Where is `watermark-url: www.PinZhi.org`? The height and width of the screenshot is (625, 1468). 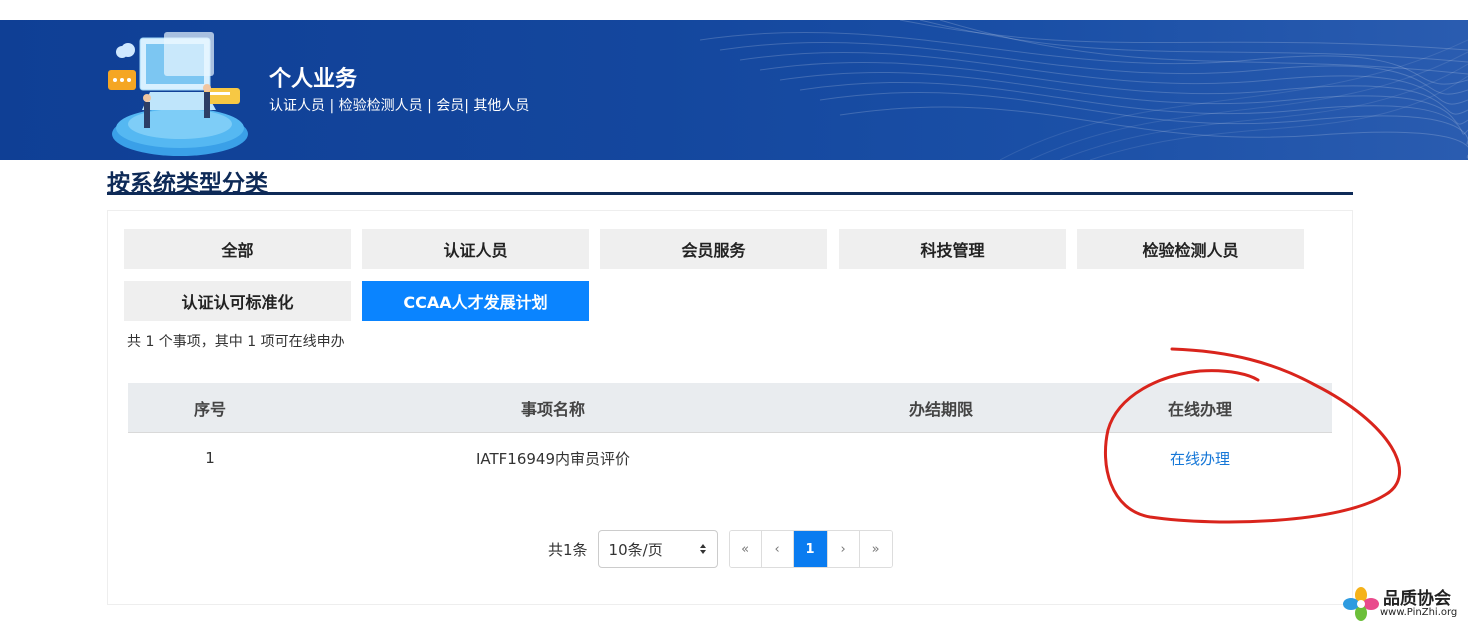 watermark-url: www.PinZhi.org is located at coordinates (1419, 612).